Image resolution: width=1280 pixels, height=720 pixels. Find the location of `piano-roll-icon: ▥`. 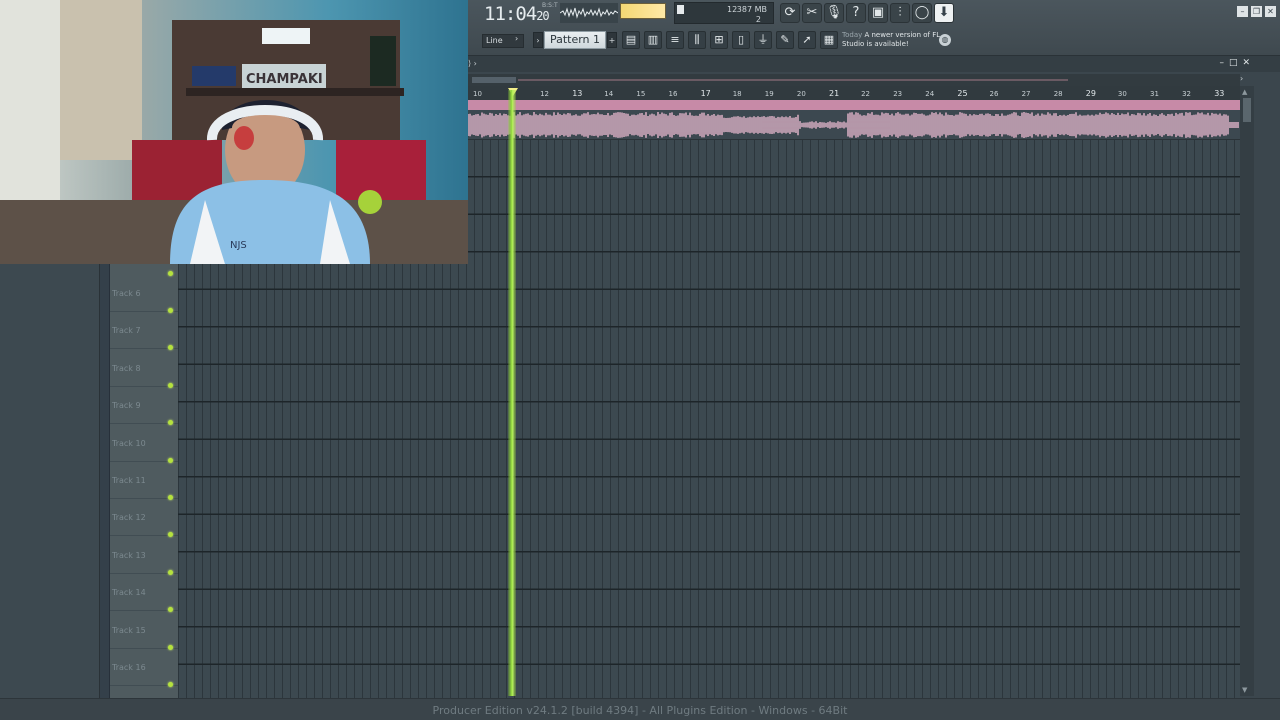

piano-roll-icon: ▥ is located at coordinates (653, 40).